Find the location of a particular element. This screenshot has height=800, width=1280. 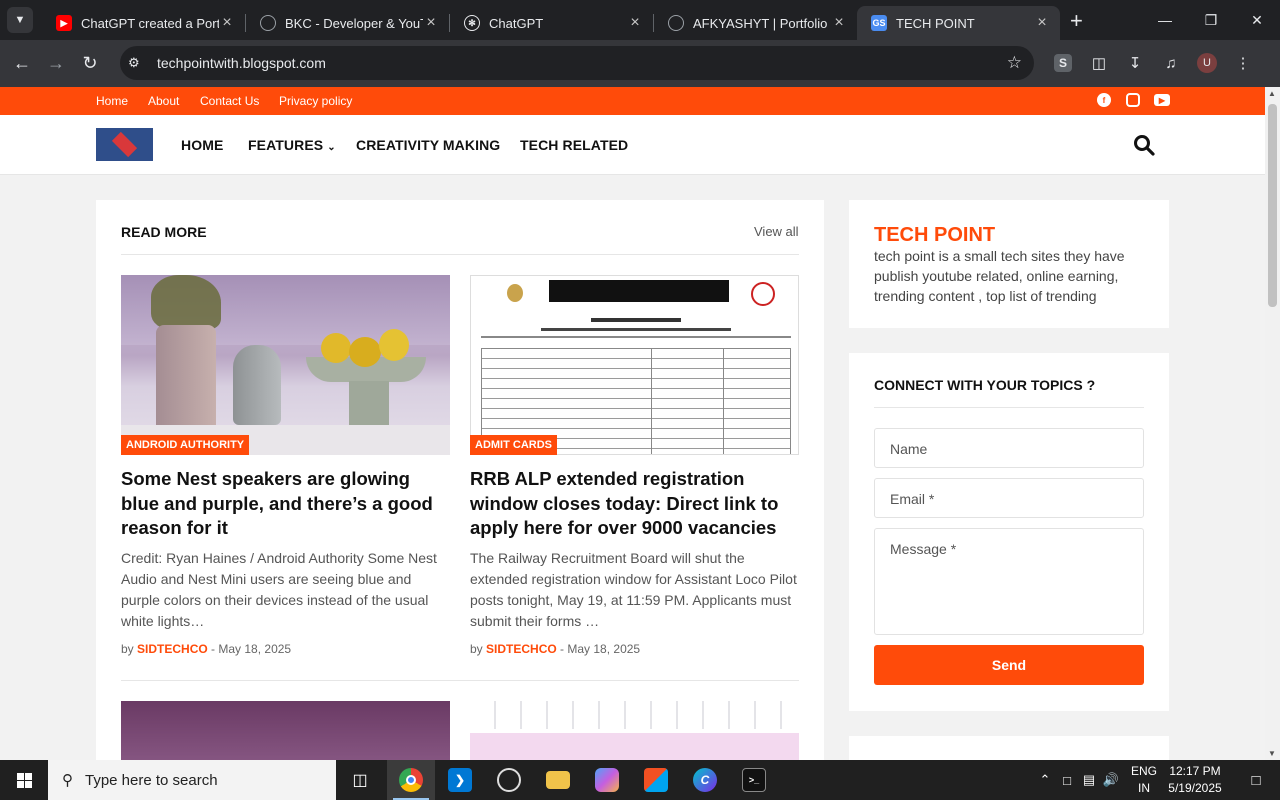

browser-tab-2: BKC - Developer & YouTu × is located at coordinates (347, 23).